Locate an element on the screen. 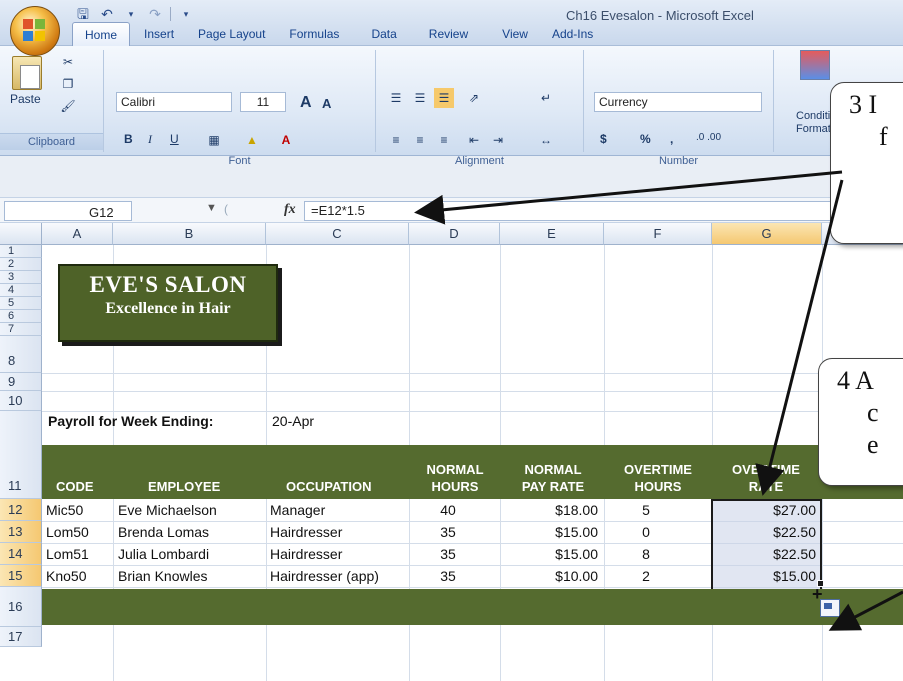 The width and height of the screenshot is (903, 681). percent-button: % is located at coordinates (645, 139).